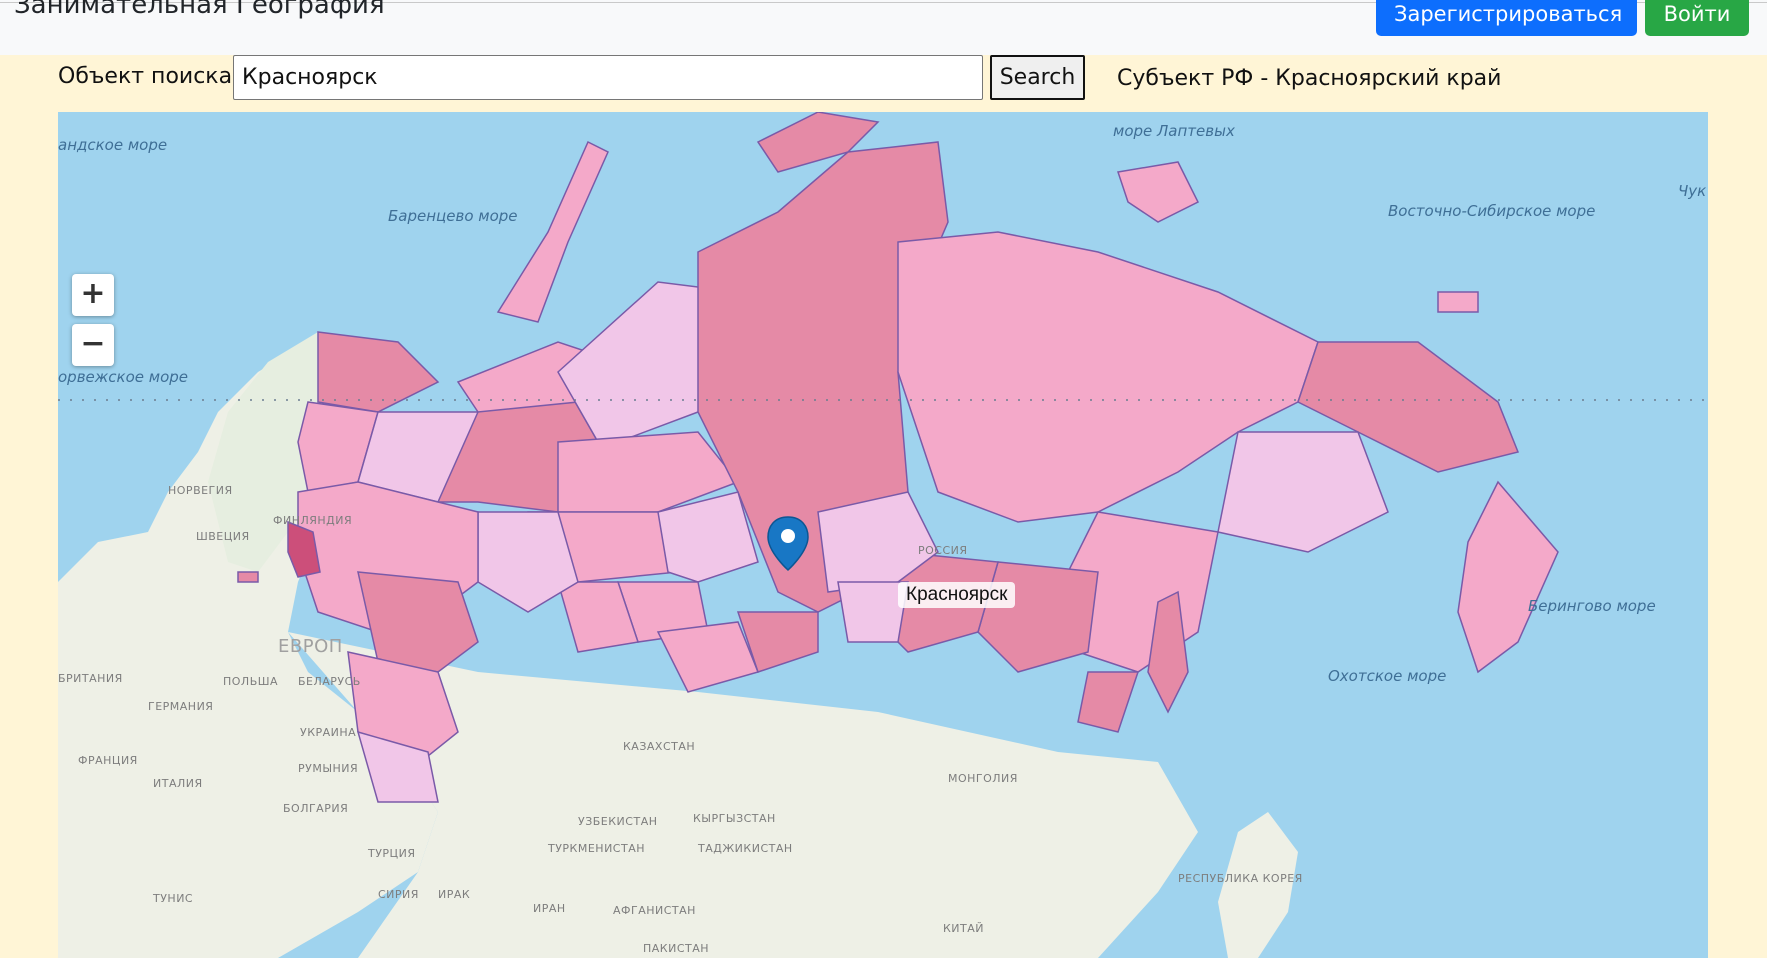  What do you see at coordinates (251, 681) in the screenshot?
I see `map-label-poland: ПОЛЬША` at bounding box center [251, 681].